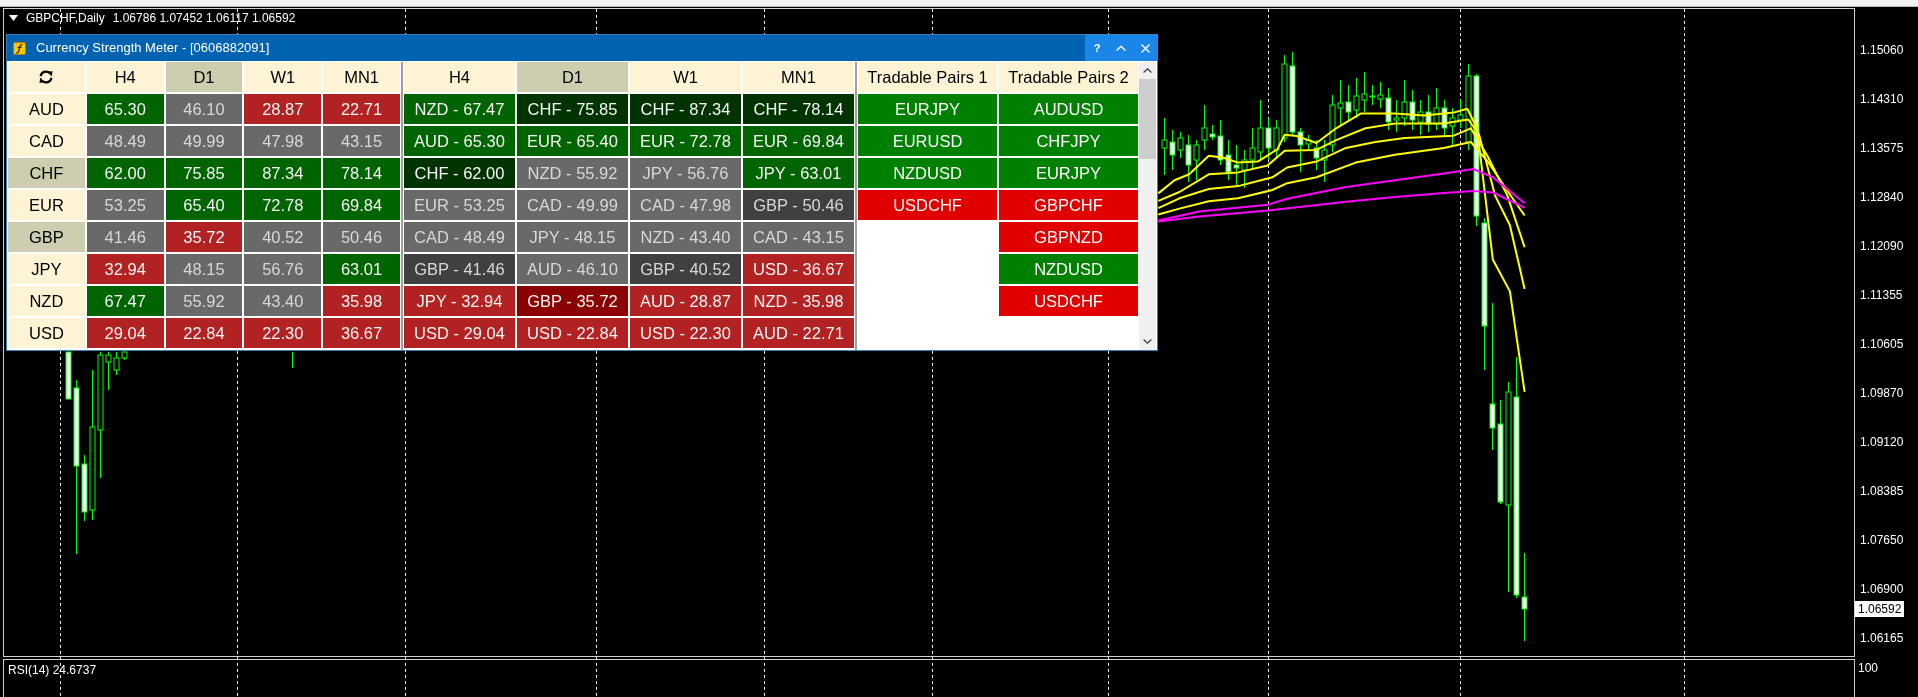  What do you see at coordinates (125, 205) in the screenshot?
I see `table-cell: 53.25` at bounding box center [125, 205].